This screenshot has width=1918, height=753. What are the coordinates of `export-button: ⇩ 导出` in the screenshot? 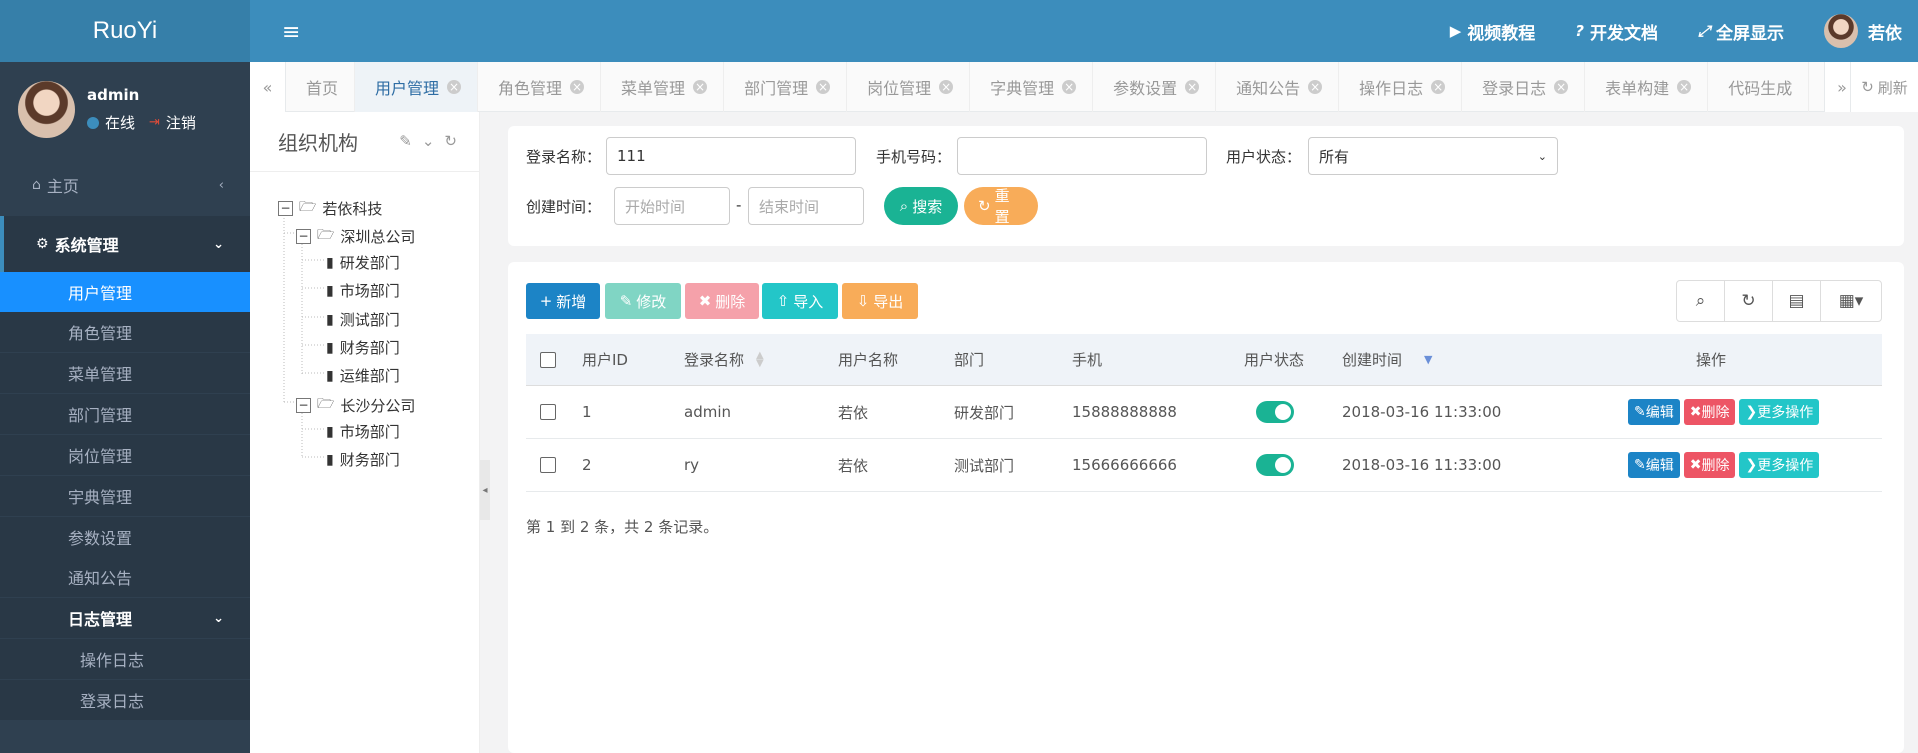 It's located at (880, 301).